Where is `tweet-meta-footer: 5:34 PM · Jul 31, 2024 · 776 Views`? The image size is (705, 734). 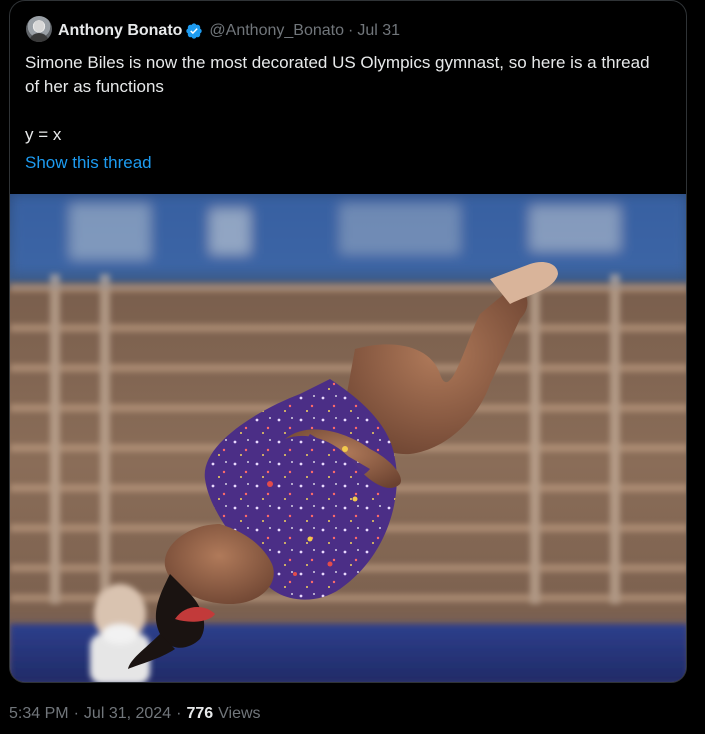 tweet-meta-footer: 5:34 PM · Jul 31, 2024 · 776 Views is located at coordinates (135, 714).